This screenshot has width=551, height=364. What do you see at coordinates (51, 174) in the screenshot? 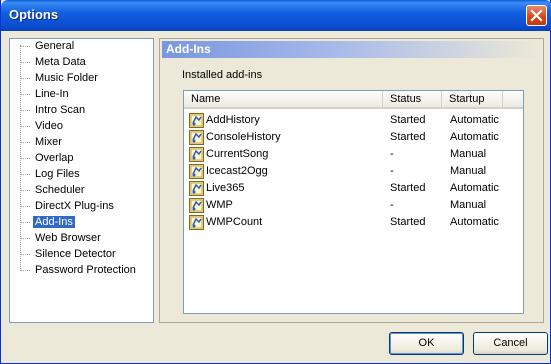
I see `tree-item-log-files: Log Files` at bounding box center [51, 174].